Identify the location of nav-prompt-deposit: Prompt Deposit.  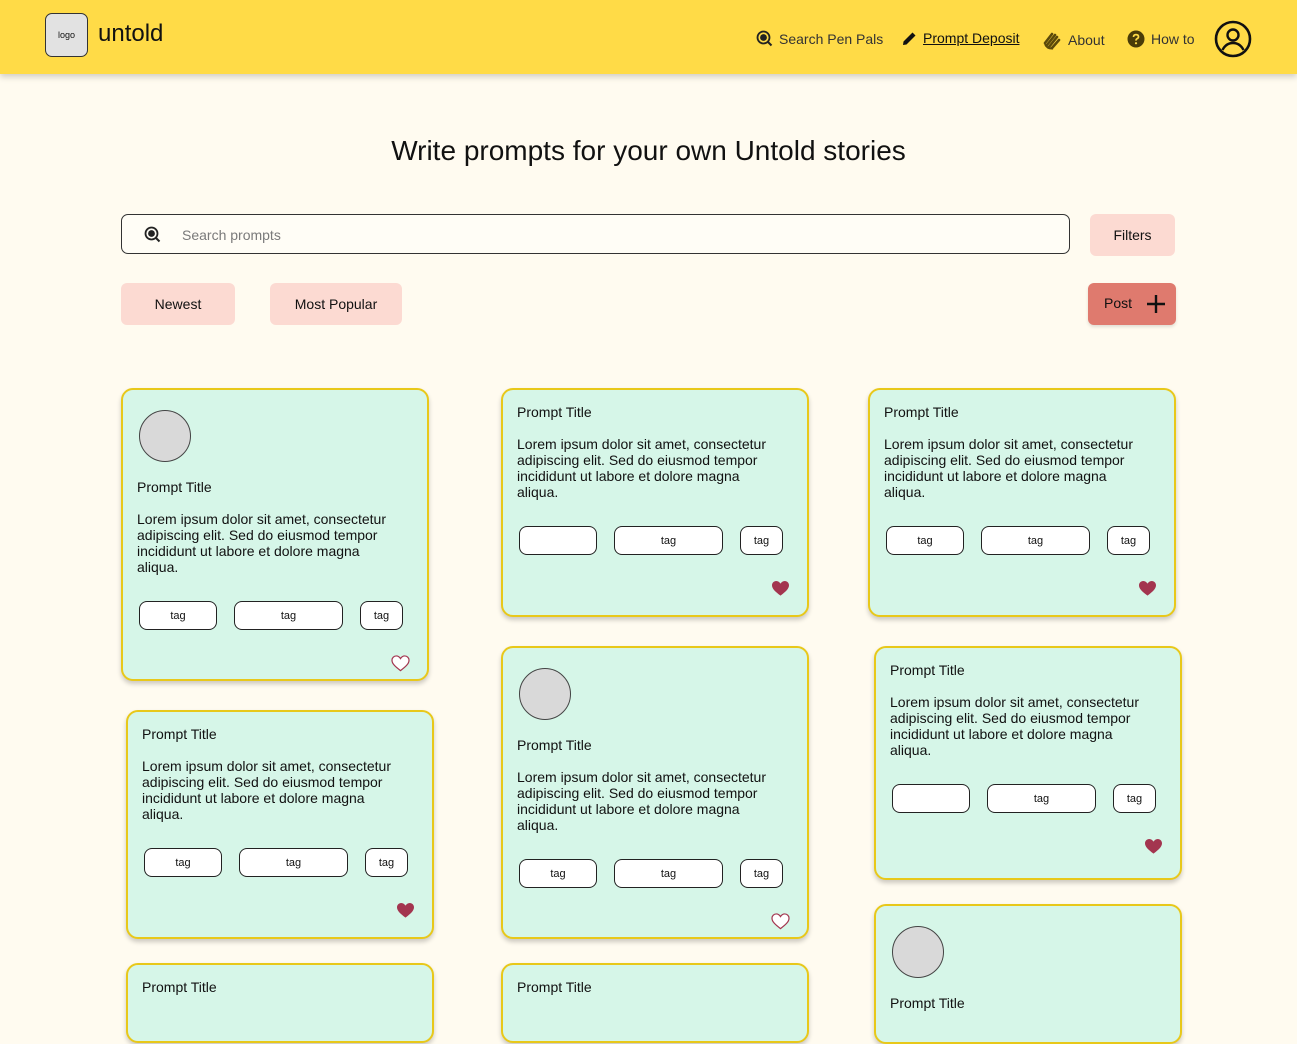
(960, 38).